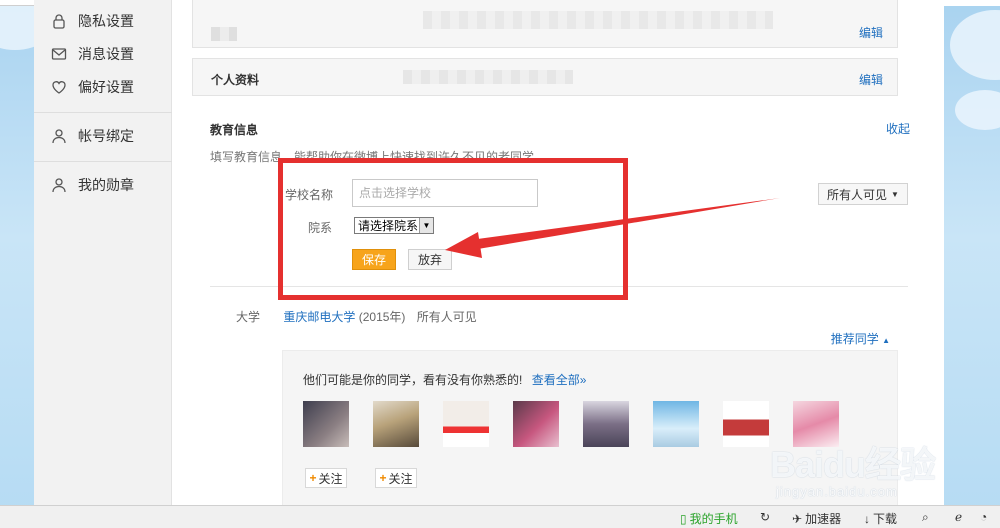 This screenshot has height=528, width=1000. What do you see at coordinates (500, 516) in the screenshot?
I see `browser-status-bar: ▯ 我的手机 ↻ ✈ 加速器 ↓ 下载 ⌕ ℯ ◔` at bounding box center [500, 516].